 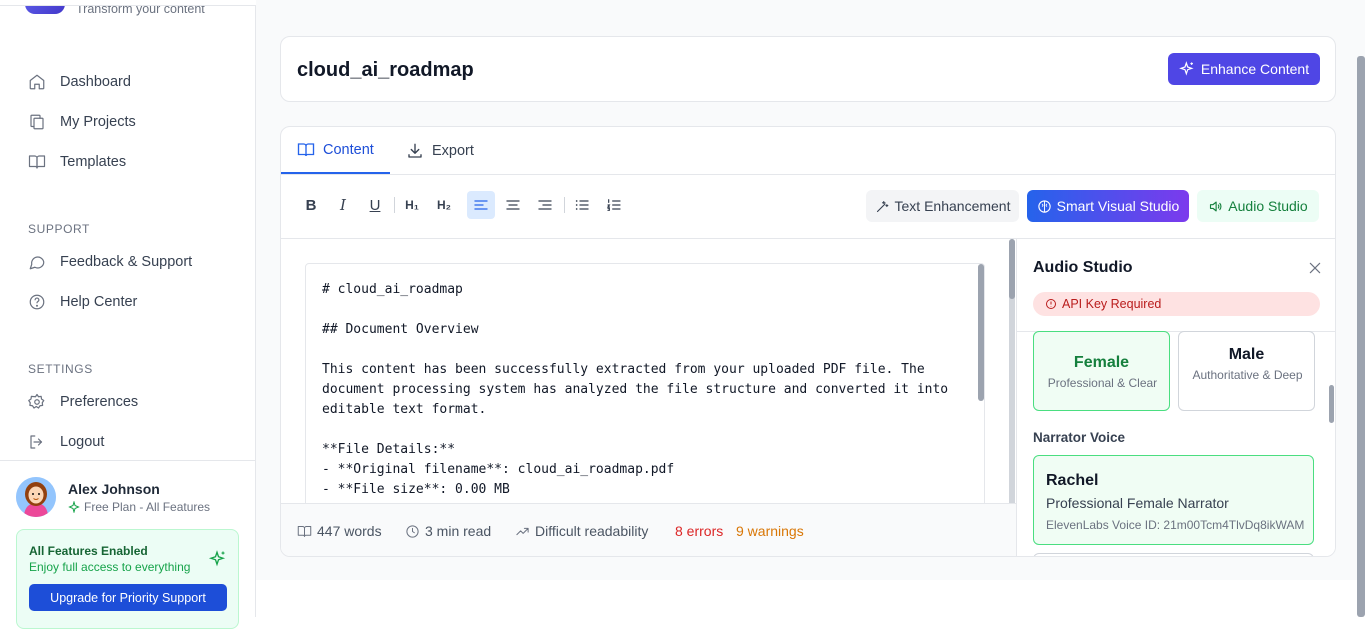 I want to click on word-count: 447 words, so click(x=339, y=531).